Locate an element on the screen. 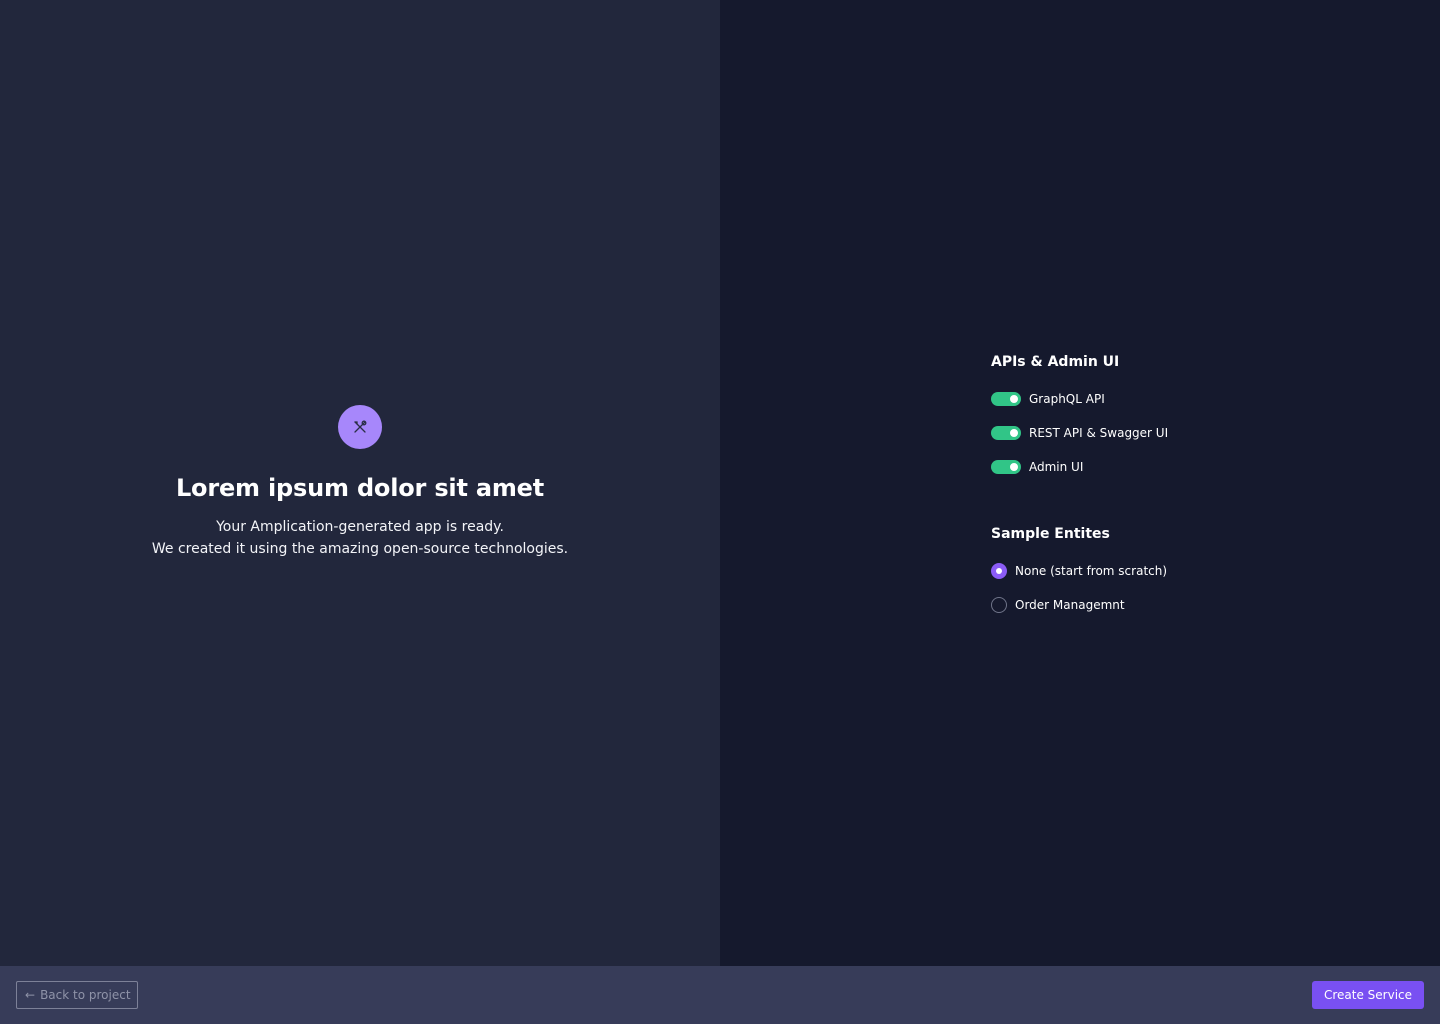 This screenshot has height=1024, width=1440. toggle-label: REST API & Swagger UI is located at coordinates (1099, 433).